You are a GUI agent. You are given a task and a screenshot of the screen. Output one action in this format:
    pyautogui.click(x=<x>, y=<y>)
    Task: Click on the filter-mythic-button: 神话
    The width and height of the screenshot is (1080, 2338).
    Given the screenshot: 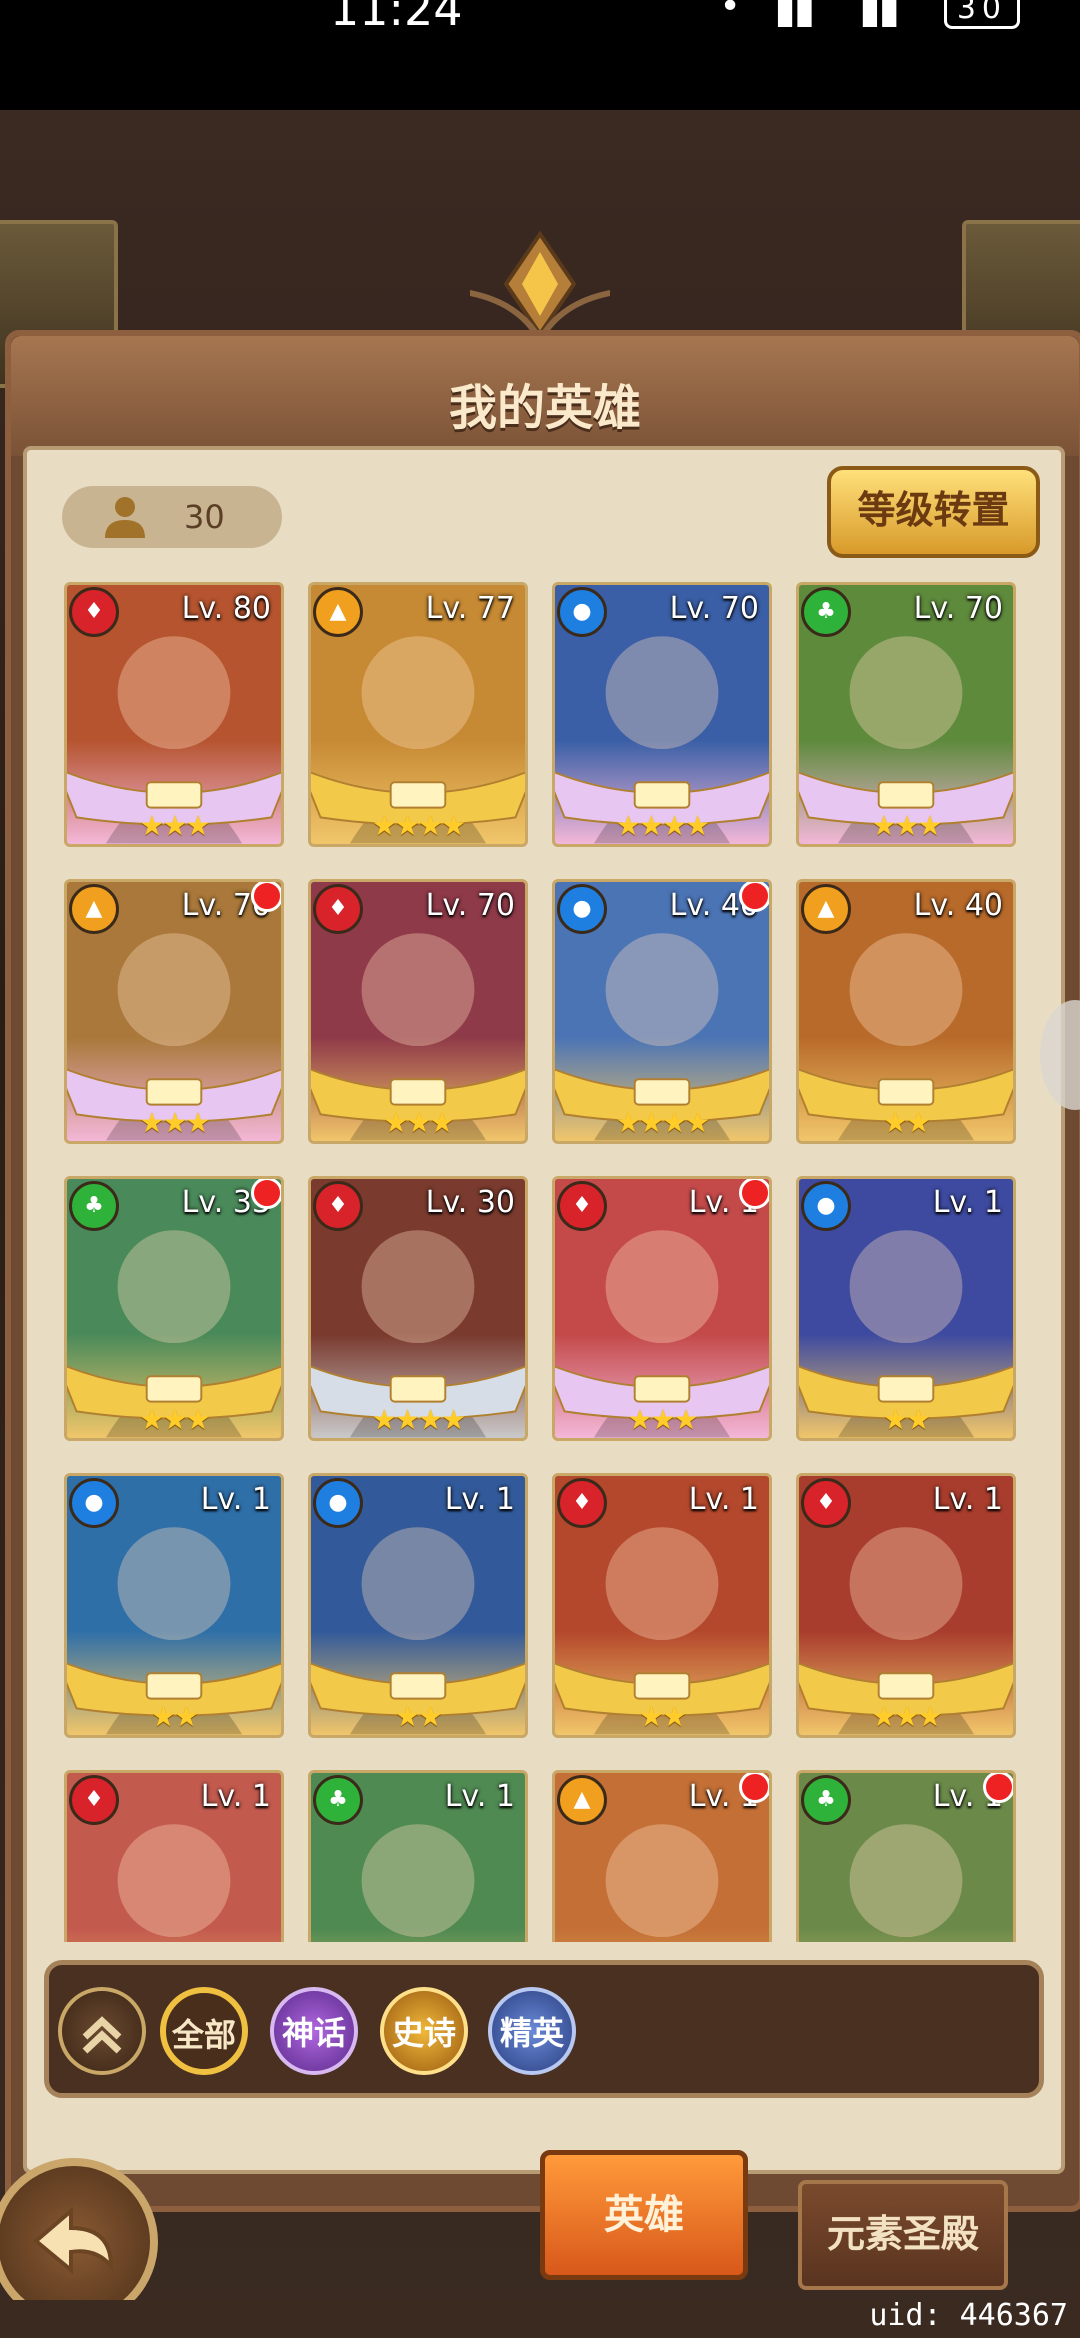 What is the action you would take?
    pyautogui.click(x=314, y=2031)
    